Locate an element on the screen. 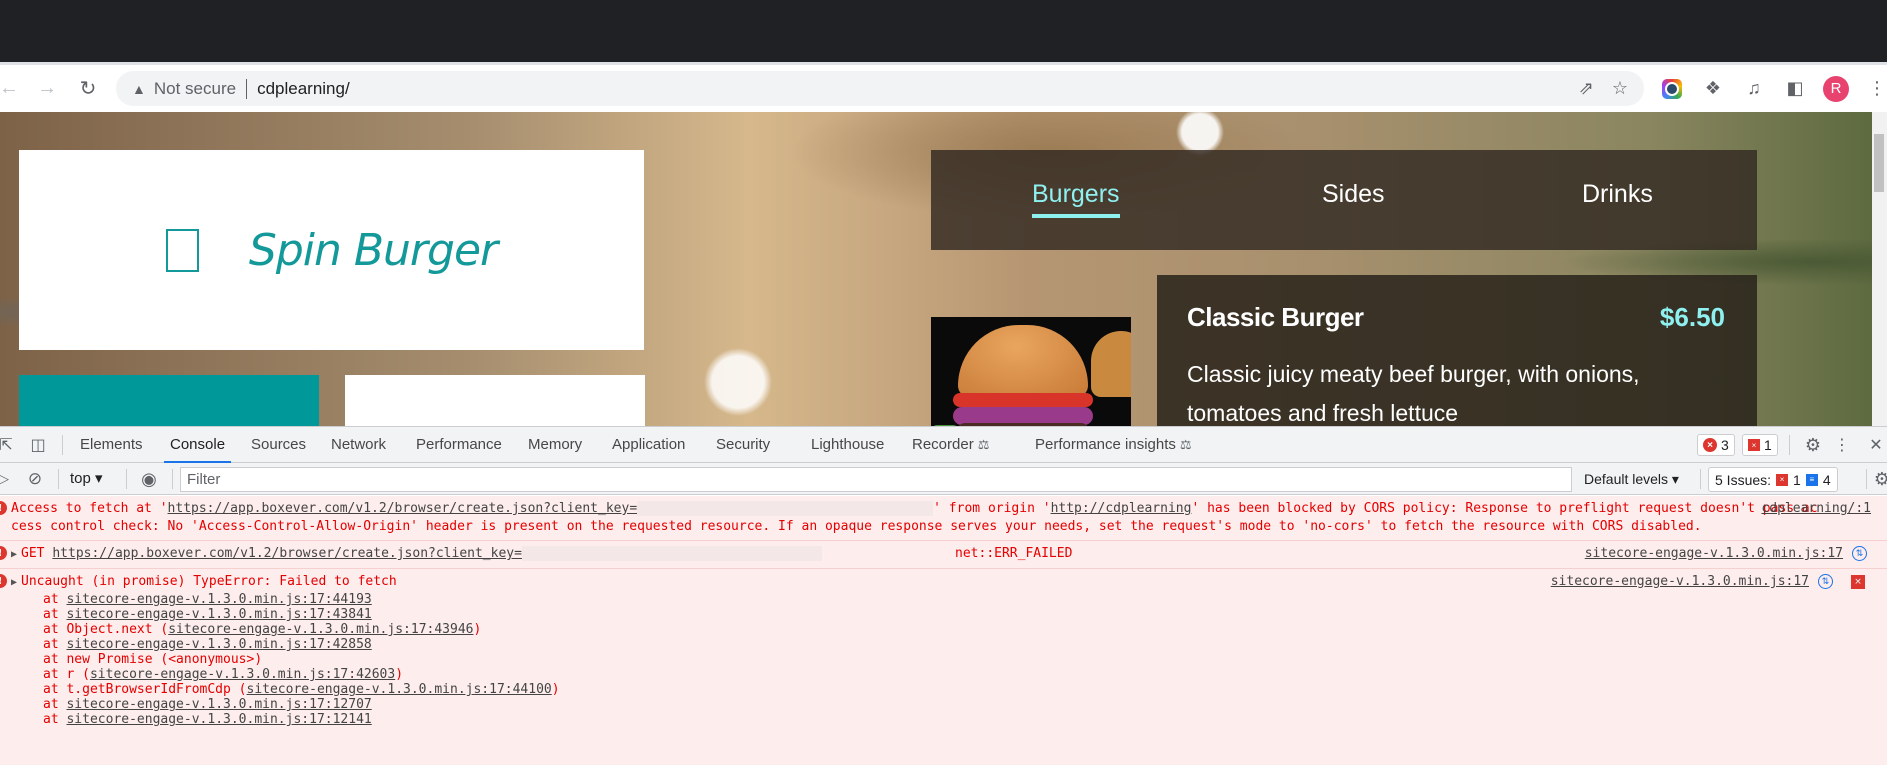 The width and height of the screenshot is (1887, 765). filter-input is located at coordinates (876, 479).